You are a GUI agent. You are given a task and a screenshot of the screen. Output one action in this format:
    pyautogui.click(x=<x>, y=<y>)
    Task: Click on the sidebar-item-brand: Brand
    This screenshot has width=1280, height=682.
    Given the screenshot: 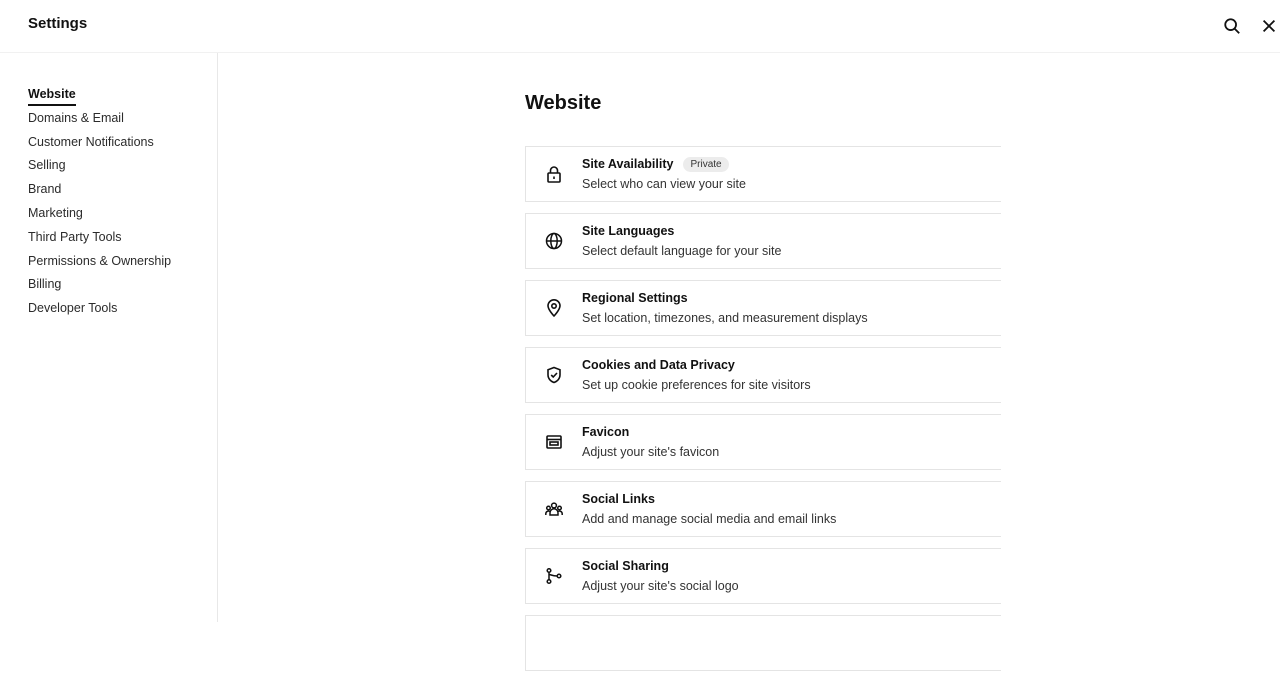 What is the action you would take?
    pyautogui.click(x=99, y=190)
    